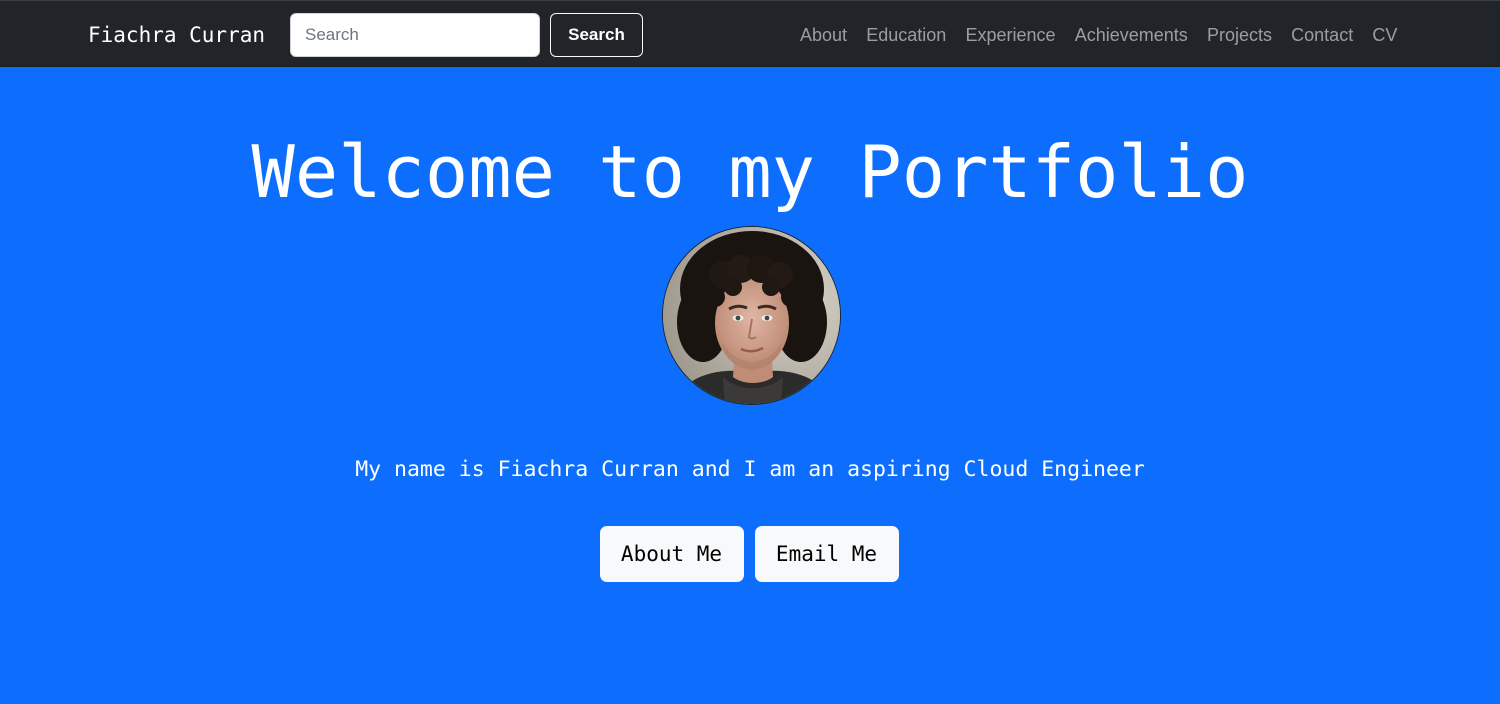 The height and width of the screenshot is (704, 1500). I want to click on nav-link-education: Education, so click(906, 35).